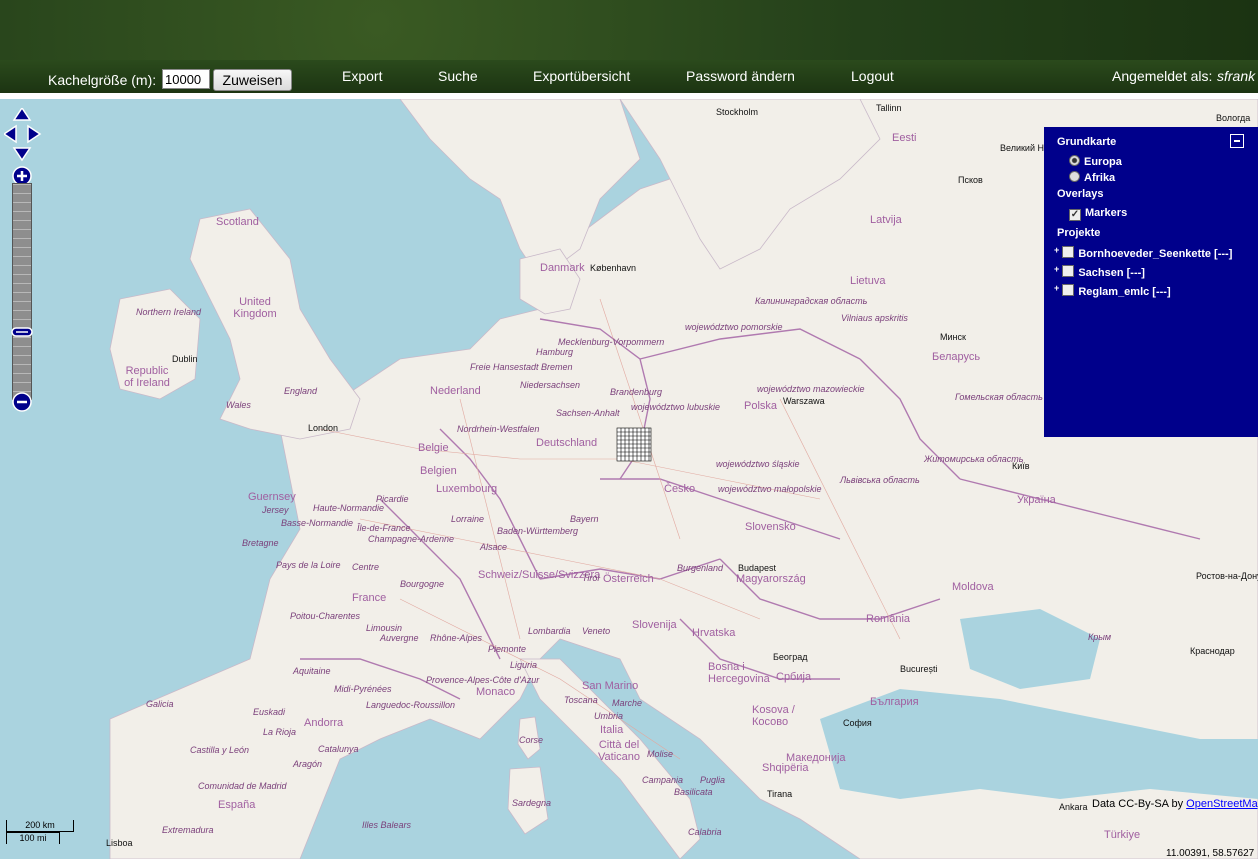 Image resolution: width=1258 pixels, height=859 pixels. I want to click on map-label-alsace: Alsace, so click(494, 547).